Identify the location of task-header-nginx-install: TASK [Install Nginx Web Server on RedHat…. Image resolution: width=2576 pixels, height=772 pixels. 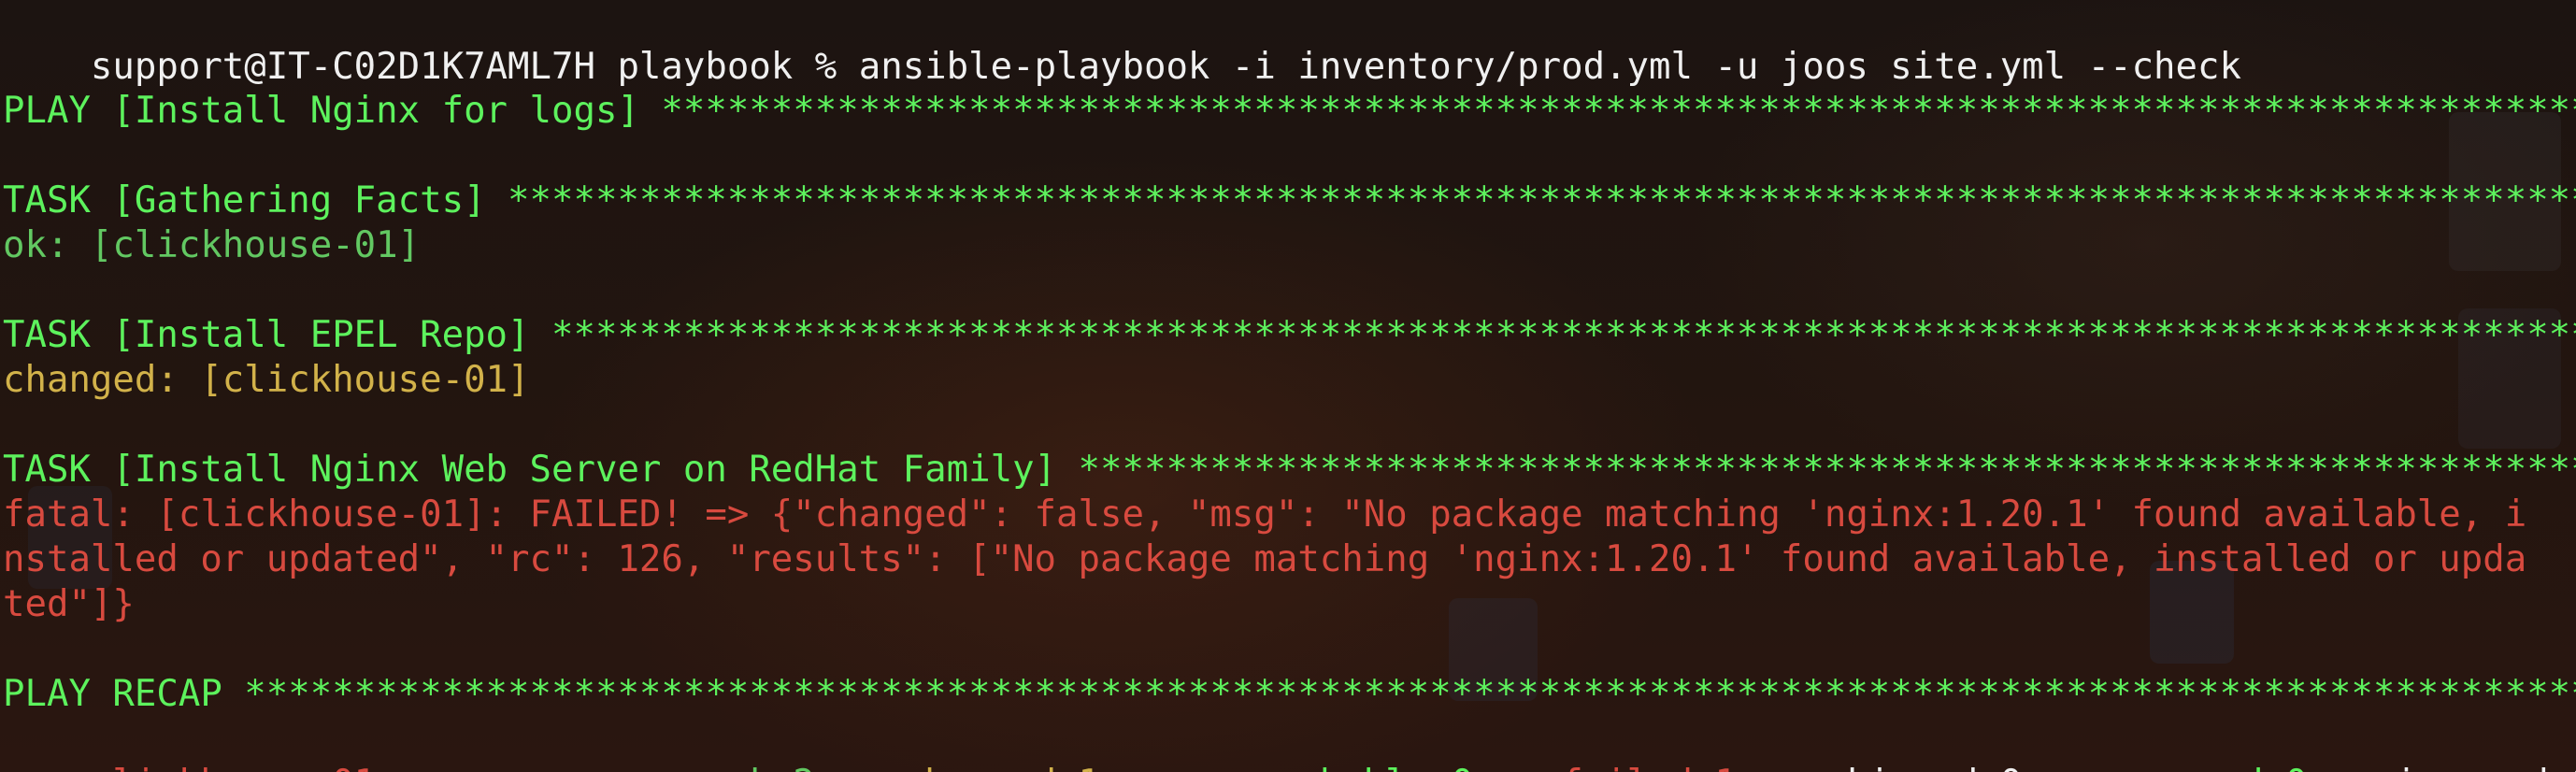
(1289, 470).